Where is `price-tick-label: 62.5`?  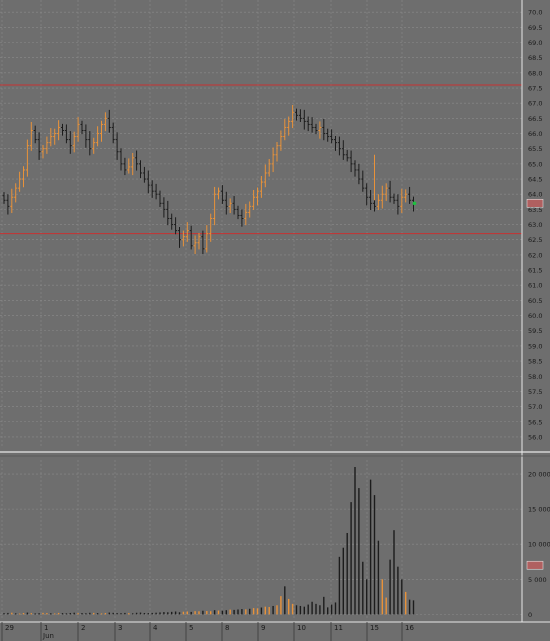
price-tick-label: 62.5 is located at coordinates (535, 240).